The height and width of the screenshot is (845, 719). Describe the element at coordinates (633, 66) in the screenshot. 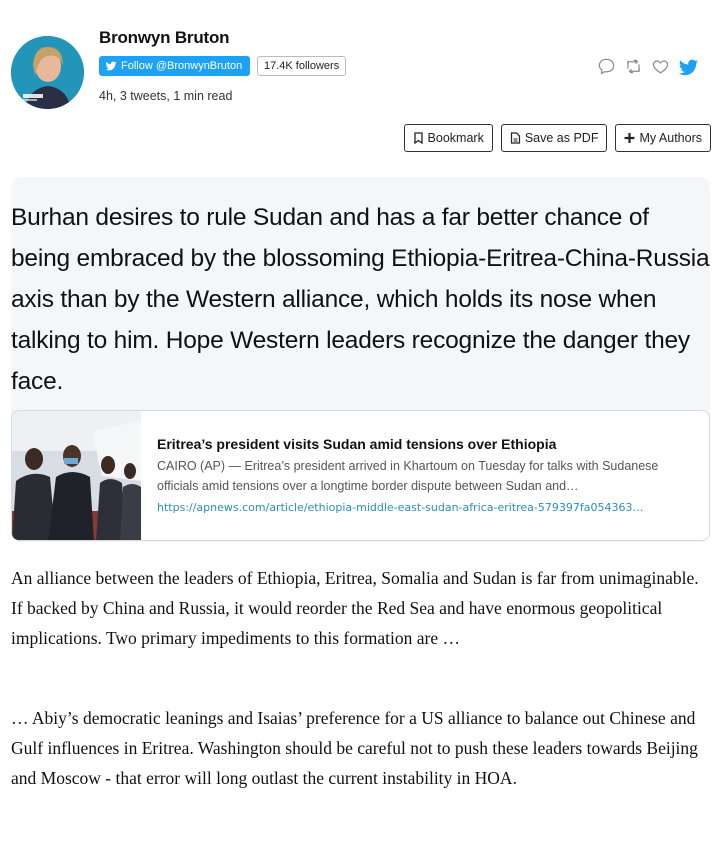

I see `retweet-icon` at that location.